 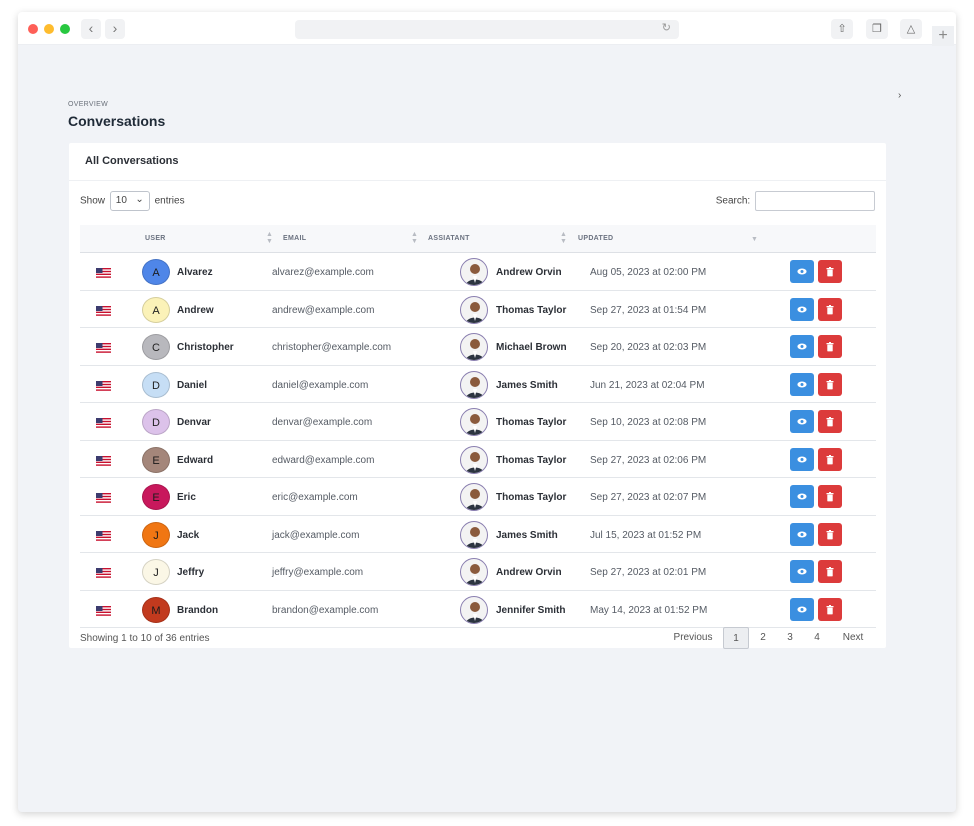 I want to click on chevron-right-icon: ›, so click(x=899, y=95).